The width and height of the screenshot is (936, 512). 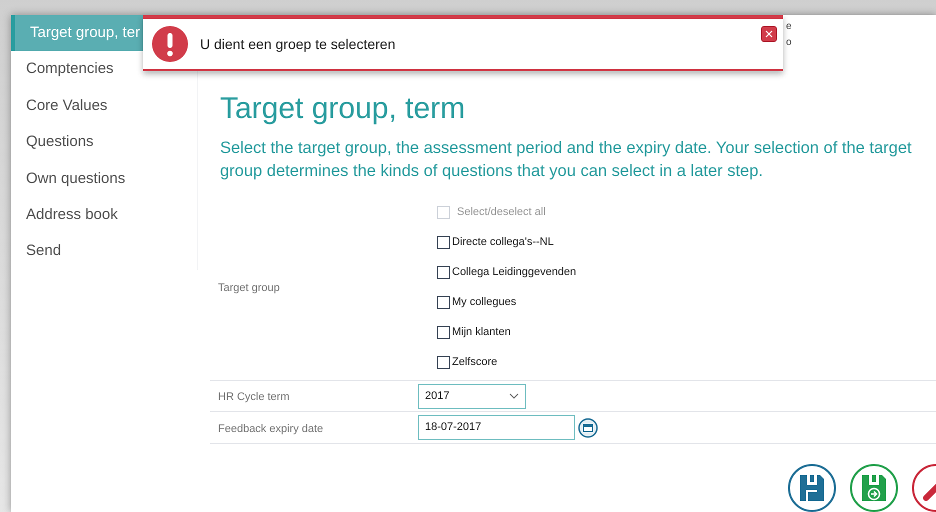 What do you see at coordinates (104, 179) in the screenshot?
I see `sidebar-item: Own questions` at bounding box center [104, 179].